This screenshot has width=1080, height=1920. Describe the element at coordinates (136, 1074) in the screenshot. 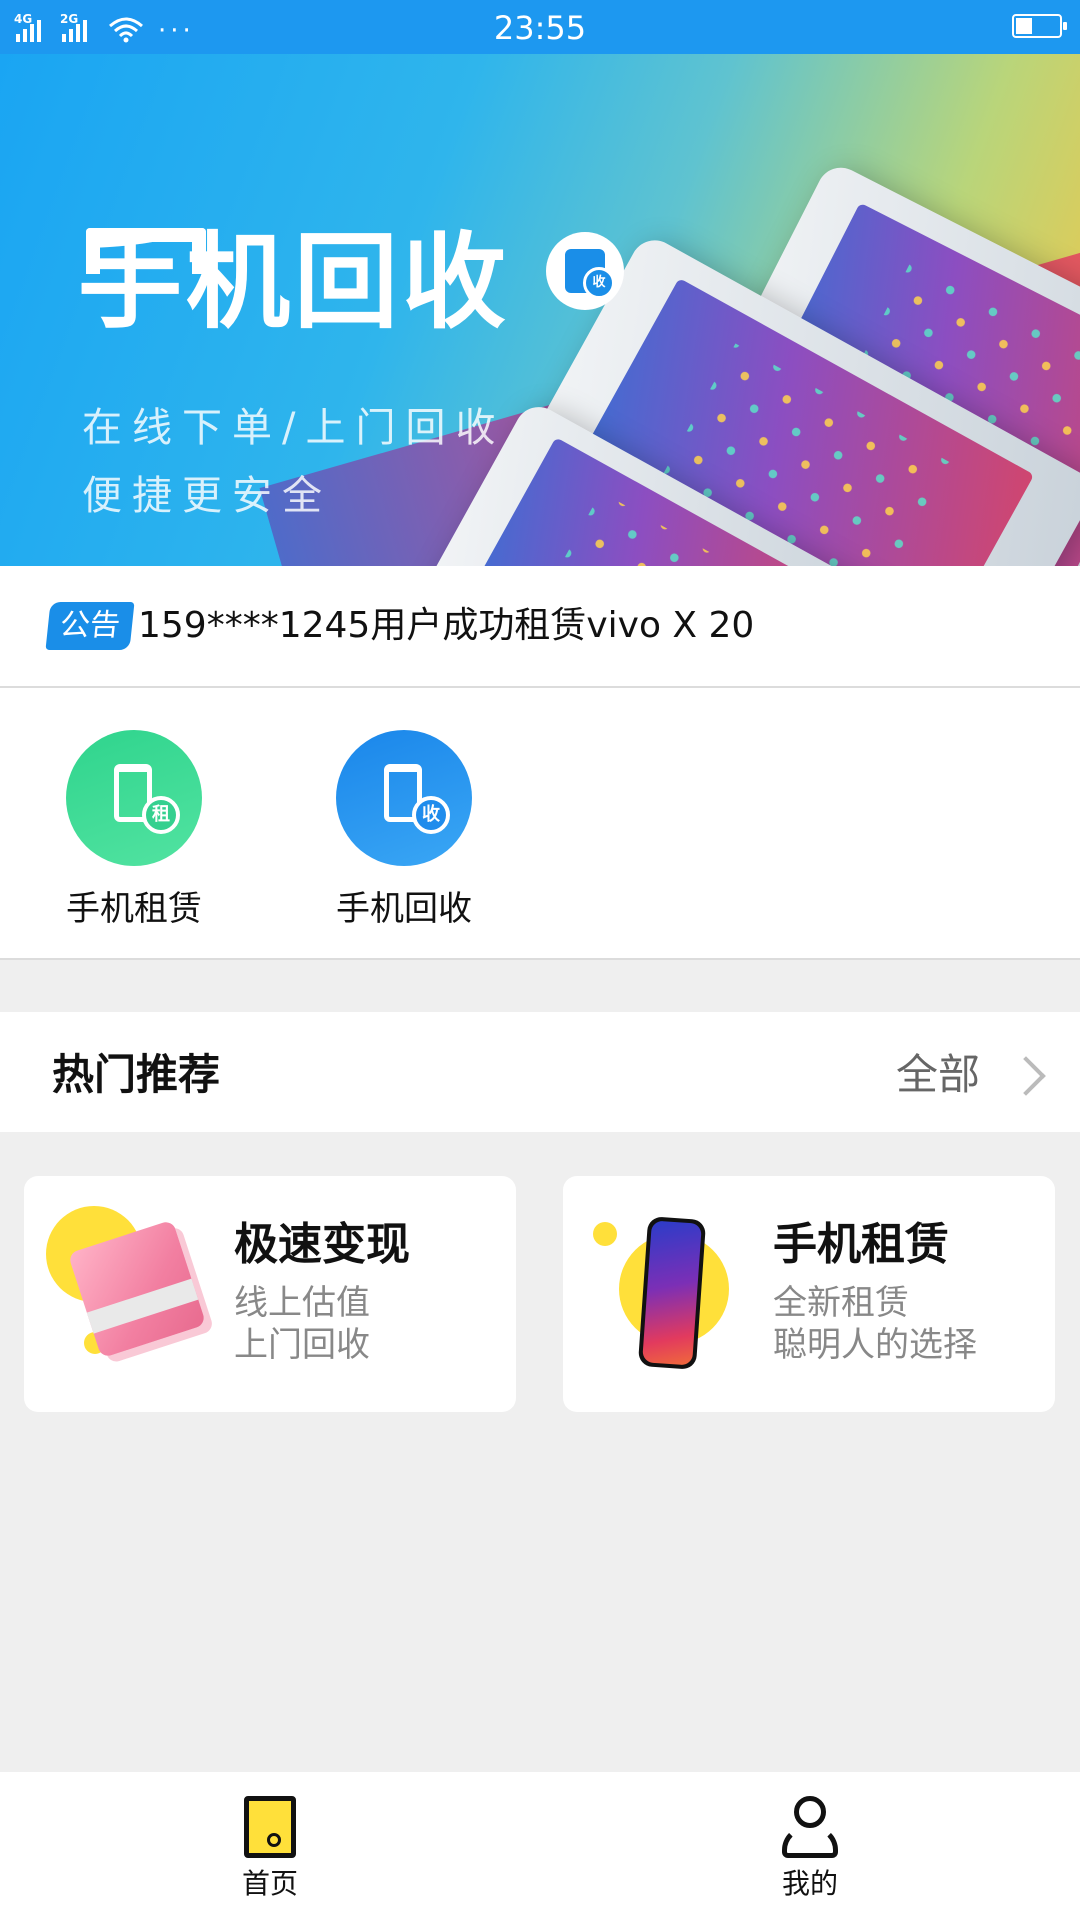

I see `section-title: 热门推荐` at that location.